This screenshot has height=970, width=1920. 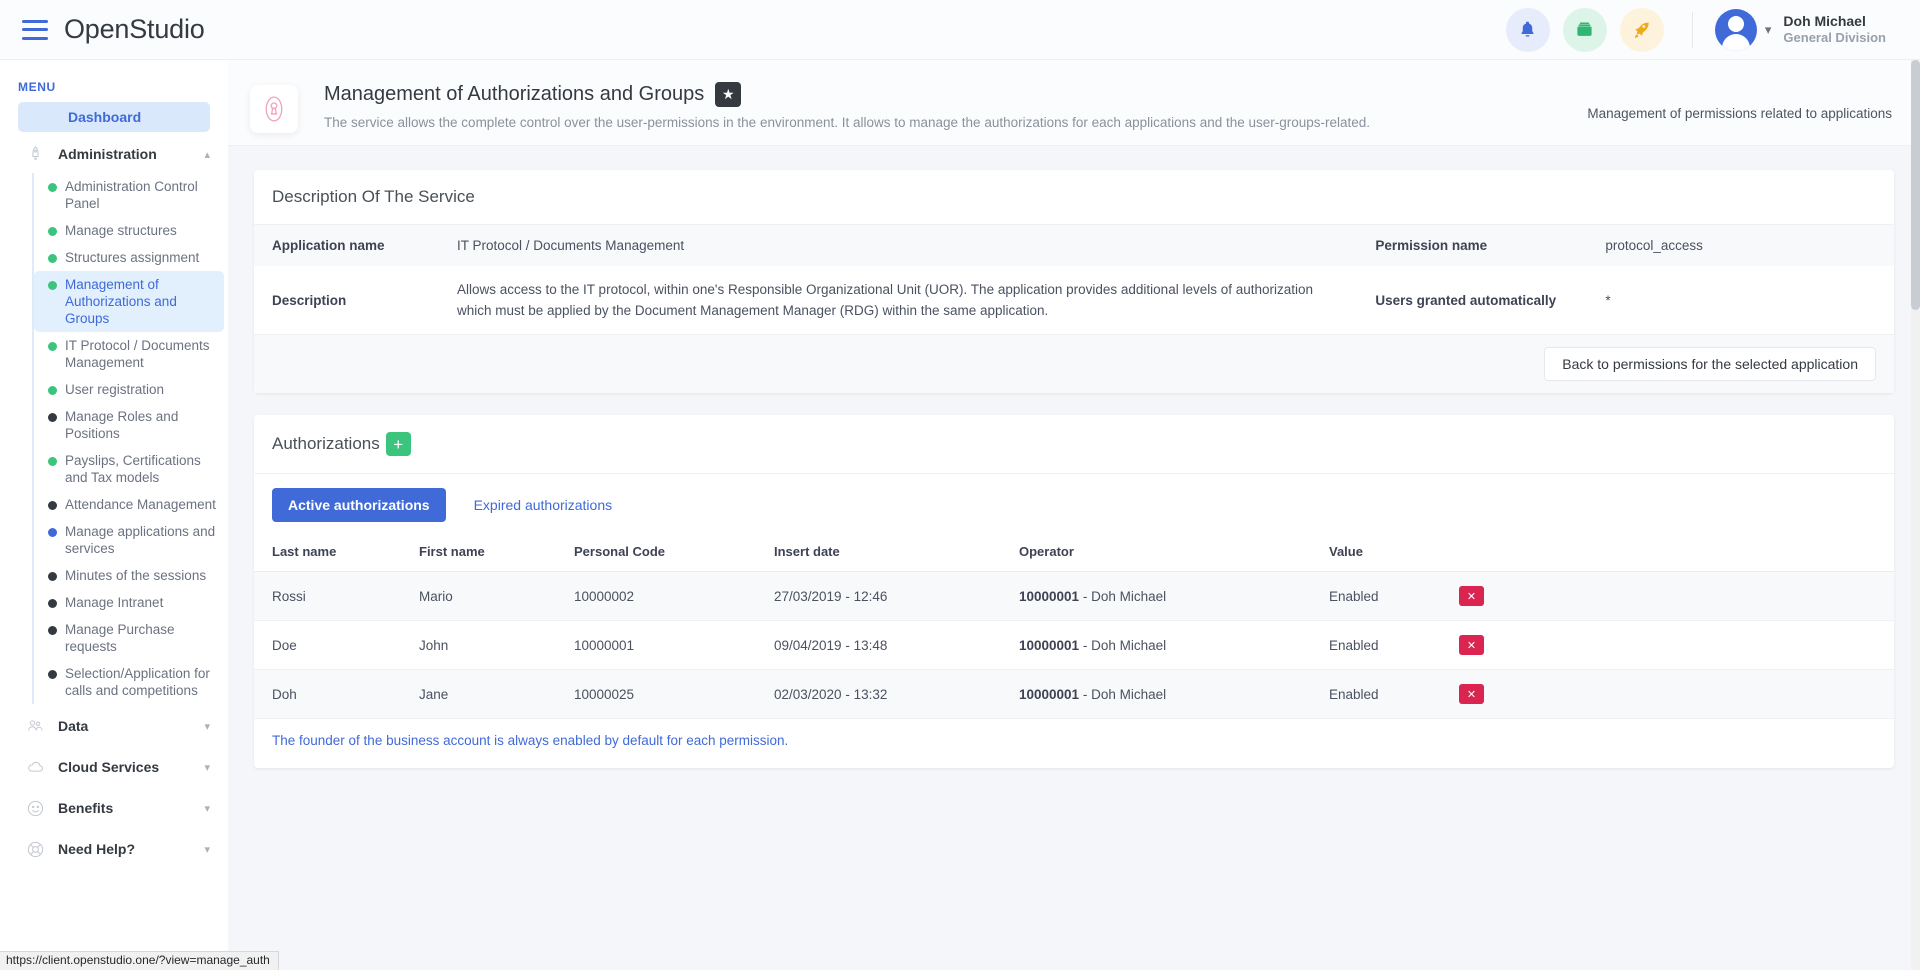 I want to click on tab-expired-authorizations: Expired authorizations, so click(x=543, y=505).